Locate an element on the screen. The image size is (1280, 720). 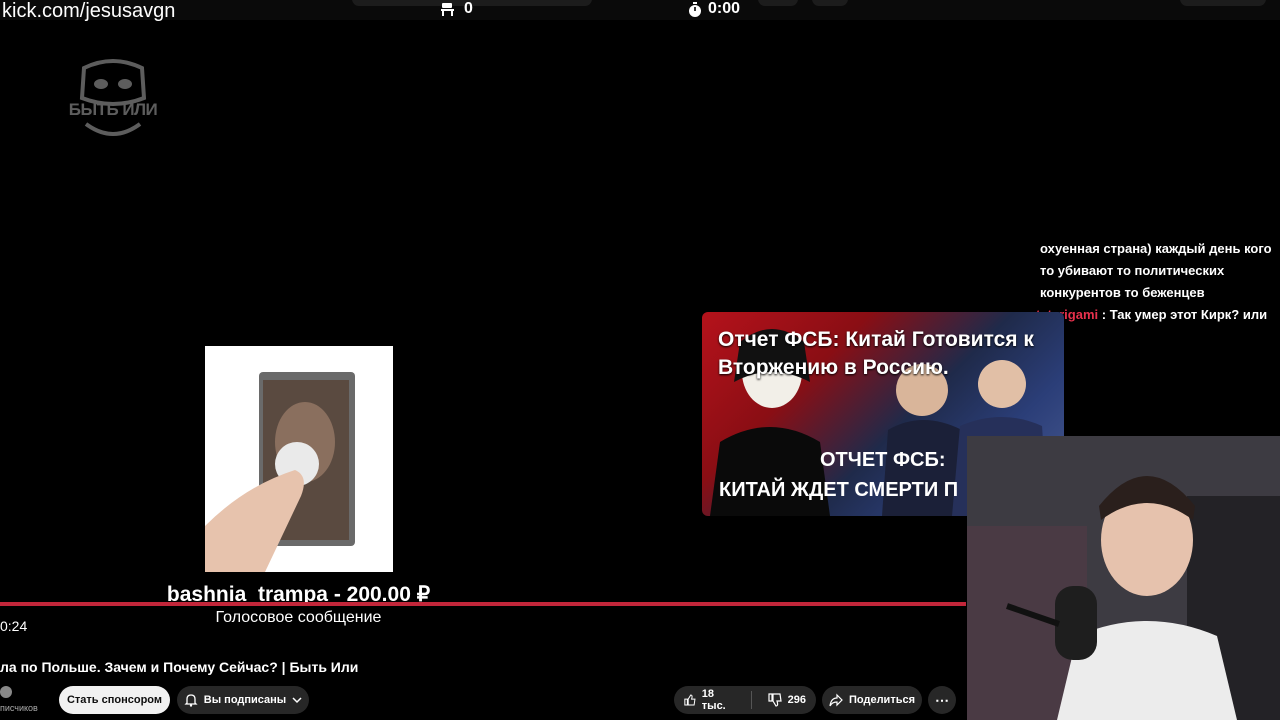
thumbnail-caption-line1: ОТЧЕТ ФСБ: is located at coordinates (883, 460).